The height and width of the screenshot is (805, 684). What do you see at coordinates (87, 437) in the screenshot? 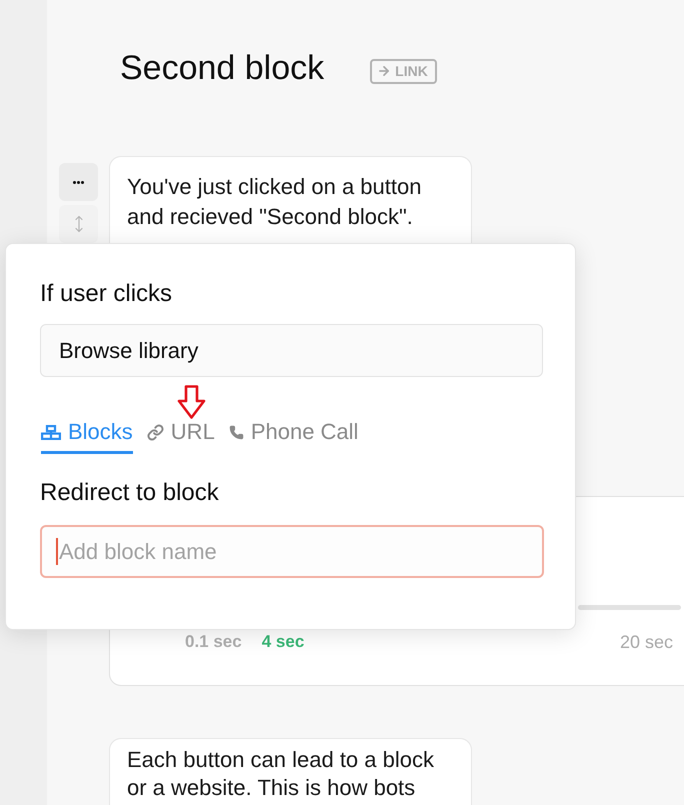
I see `tab: Blocks` at bounding box center [87, 437].